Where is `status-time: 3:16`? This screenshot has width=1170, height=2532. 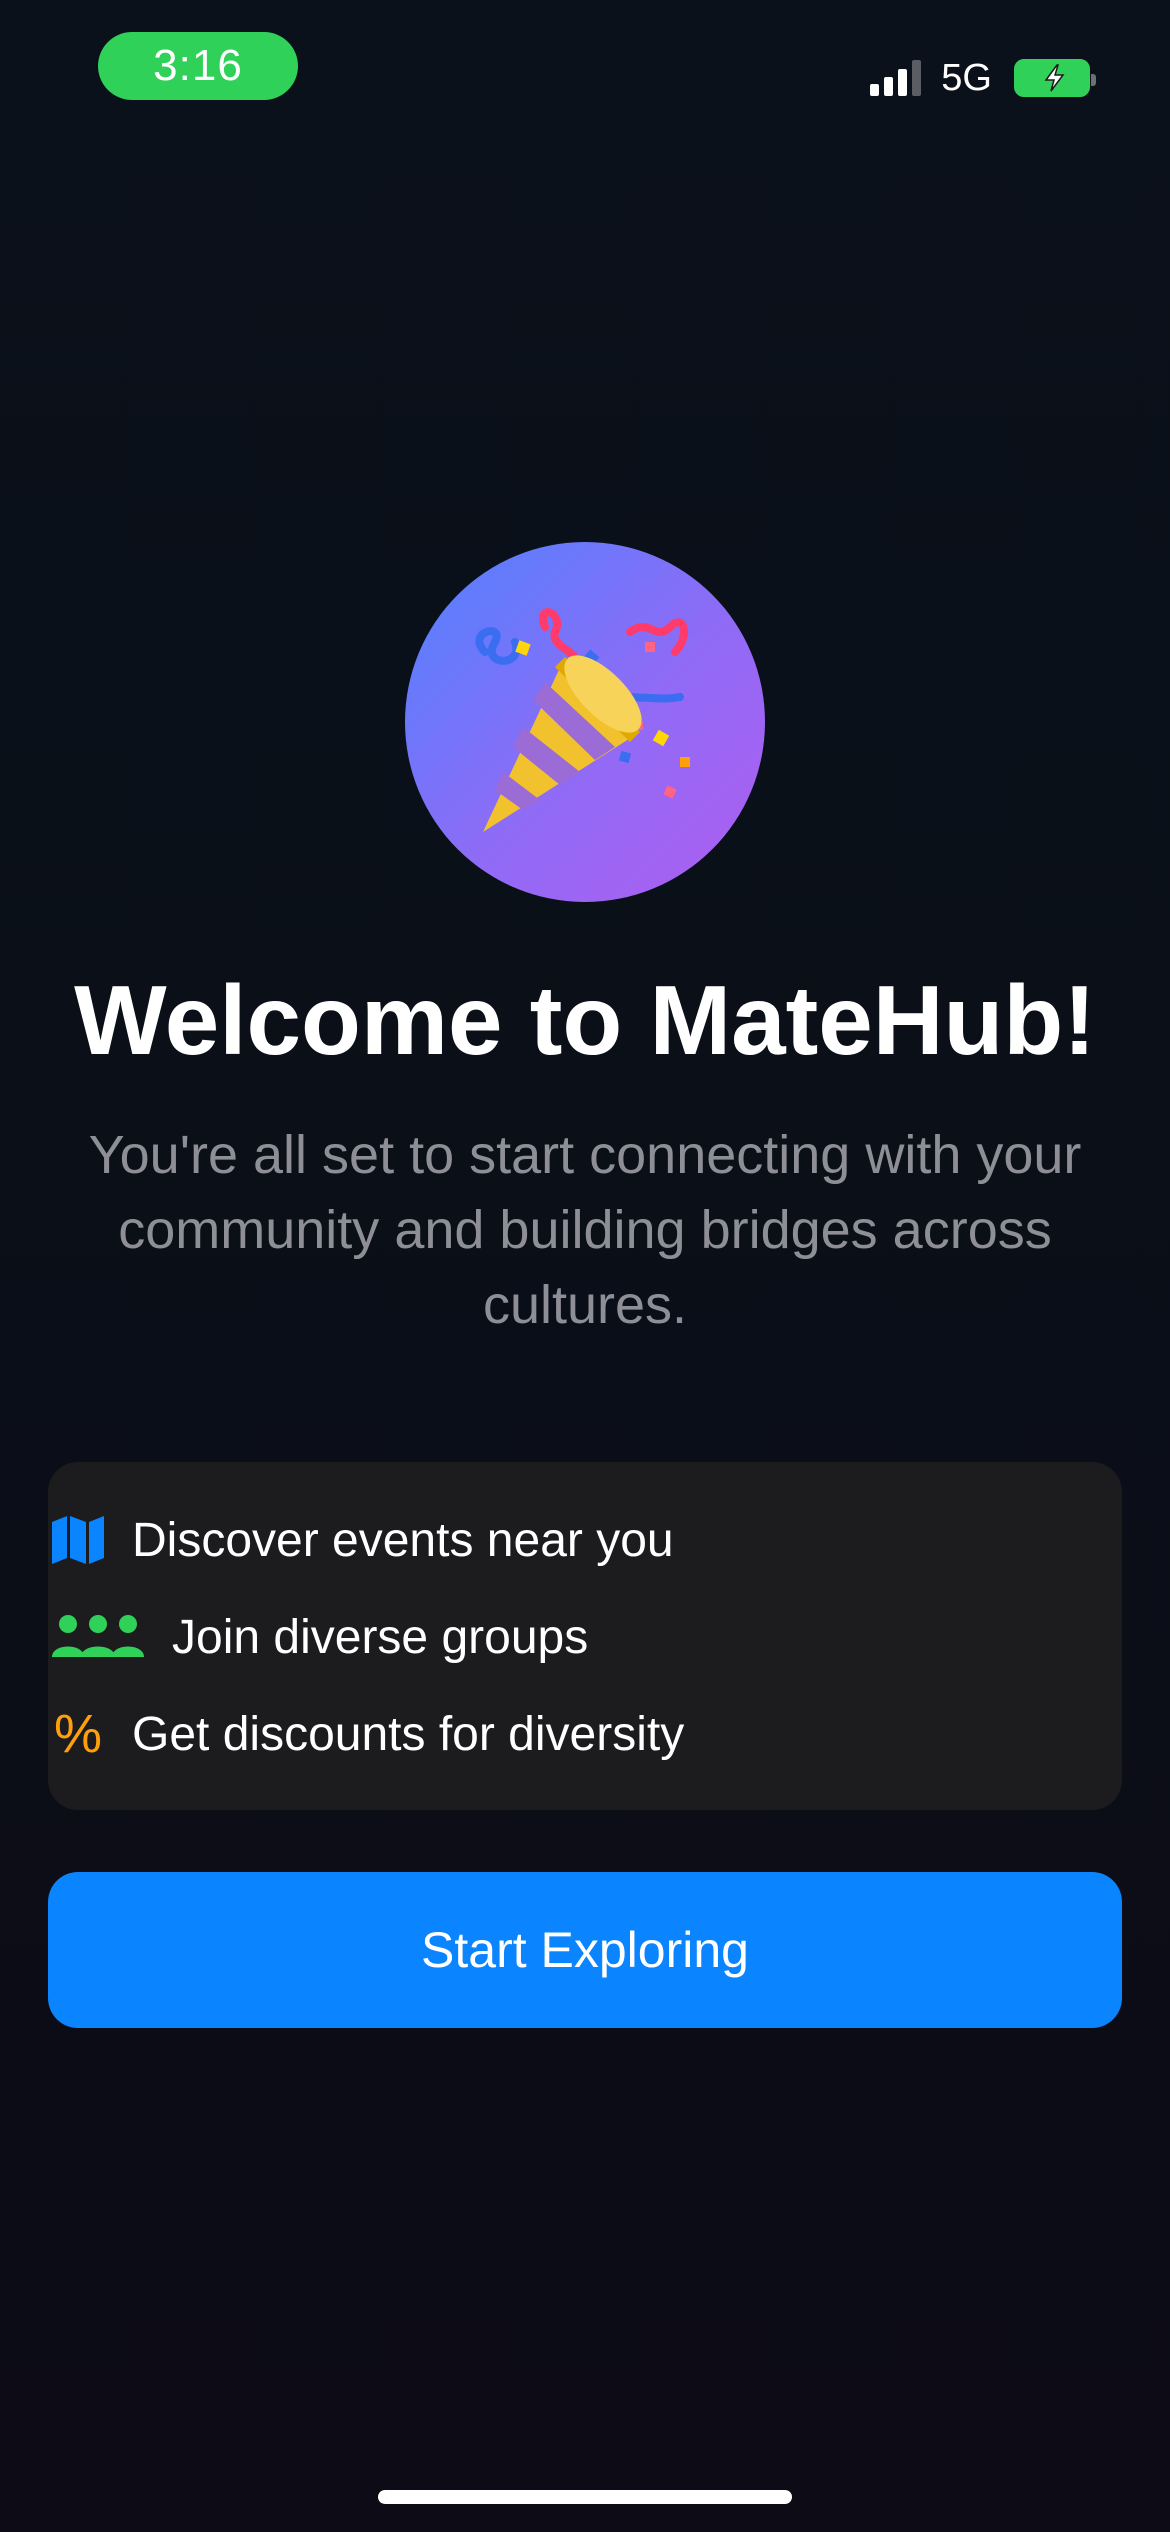 status-time: 3:16 is located at coordinates (198, 65).